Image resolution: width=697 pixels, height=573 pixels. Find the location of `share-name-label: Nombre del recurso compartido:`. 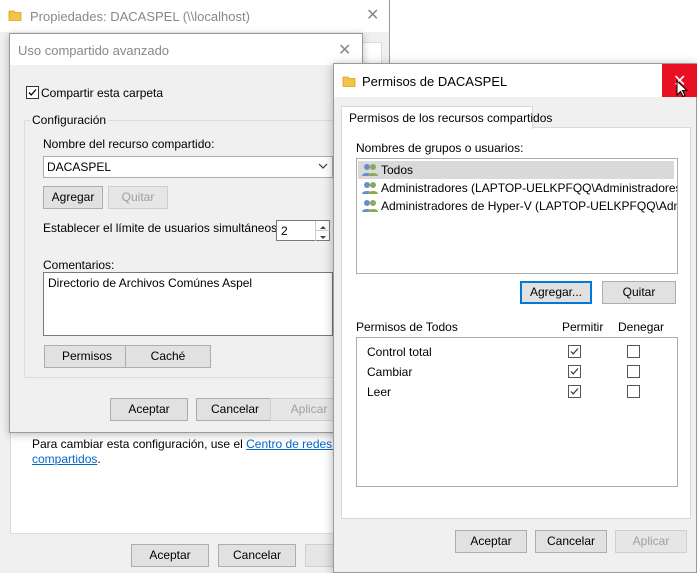

share-name-label: Nombre del recurso compartido: is located at coordinates (129, 144).